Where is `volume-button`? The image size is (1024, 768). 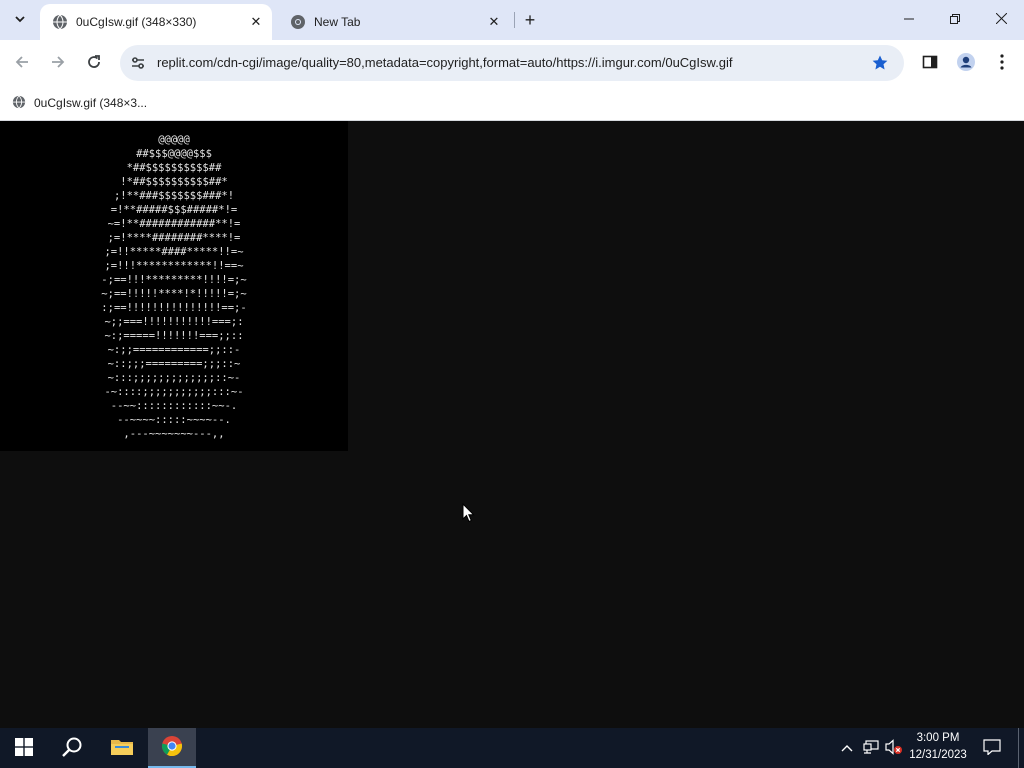
volume-button is located at coordinates (894, 748).